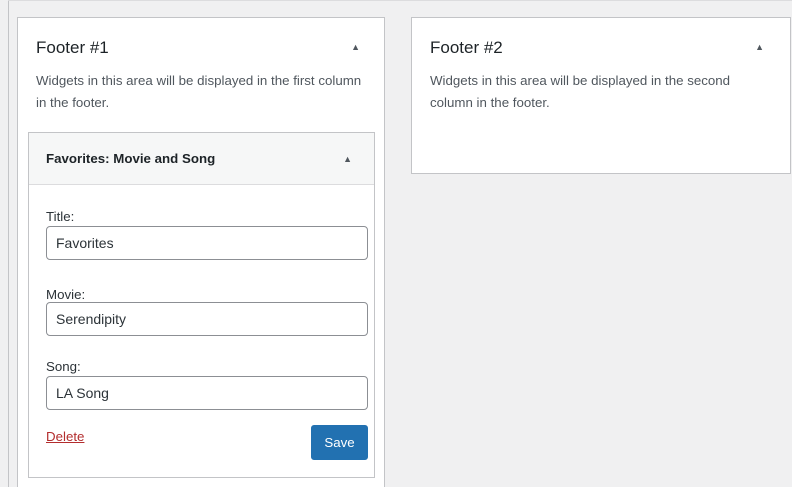 The image size is (792, 487). I want to click on song-field-label: Song:, so click(63, 366).